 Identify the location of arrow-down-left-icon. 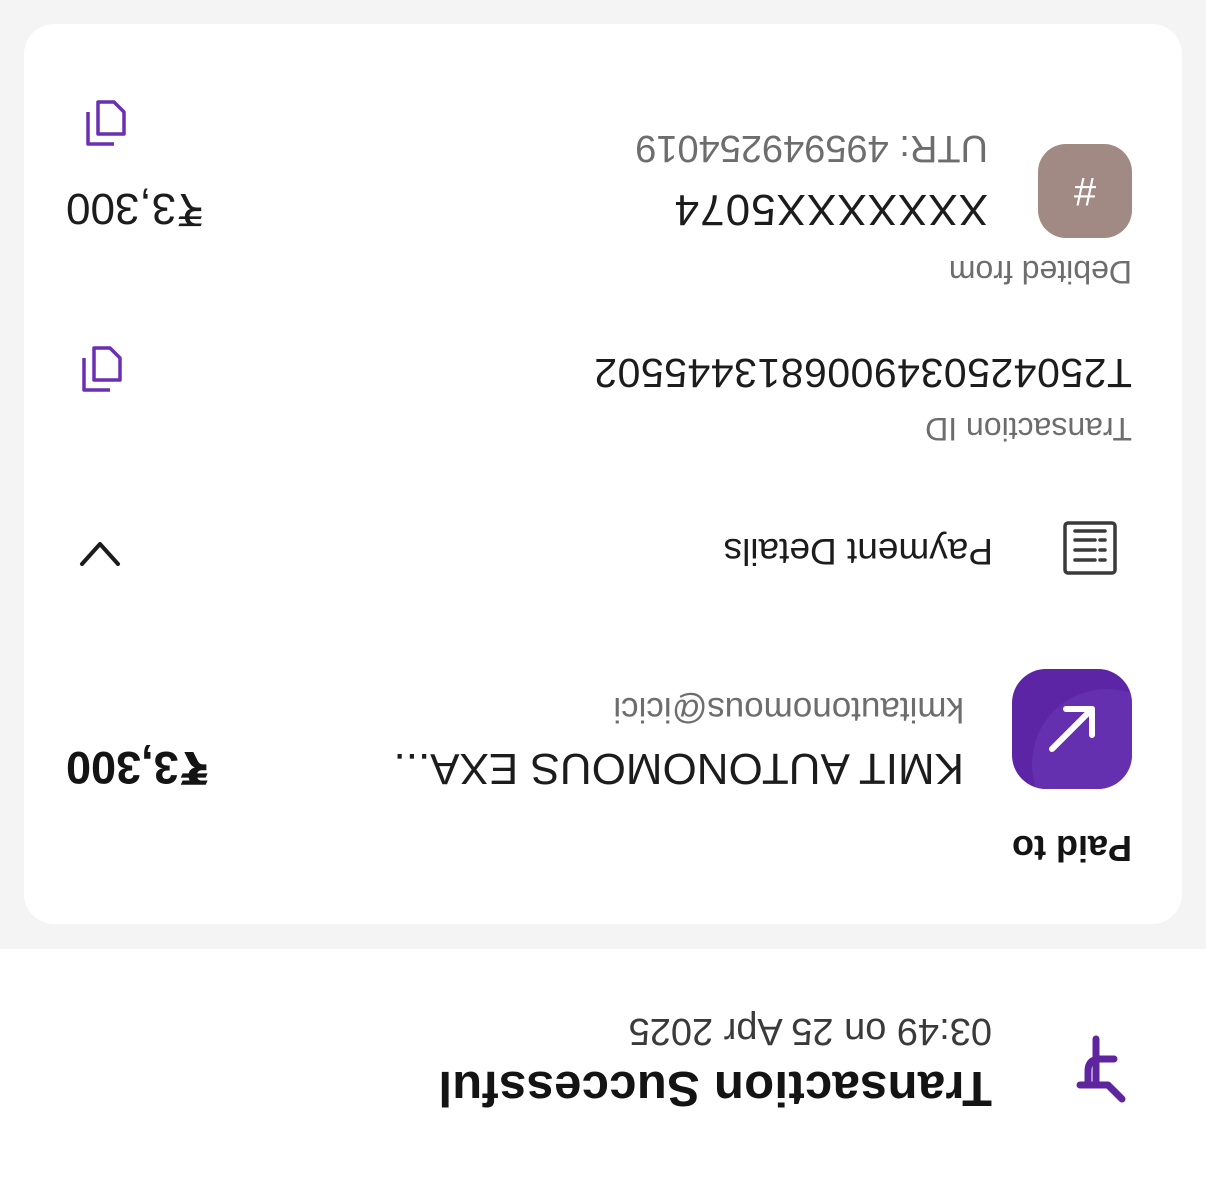
(1072, 729).